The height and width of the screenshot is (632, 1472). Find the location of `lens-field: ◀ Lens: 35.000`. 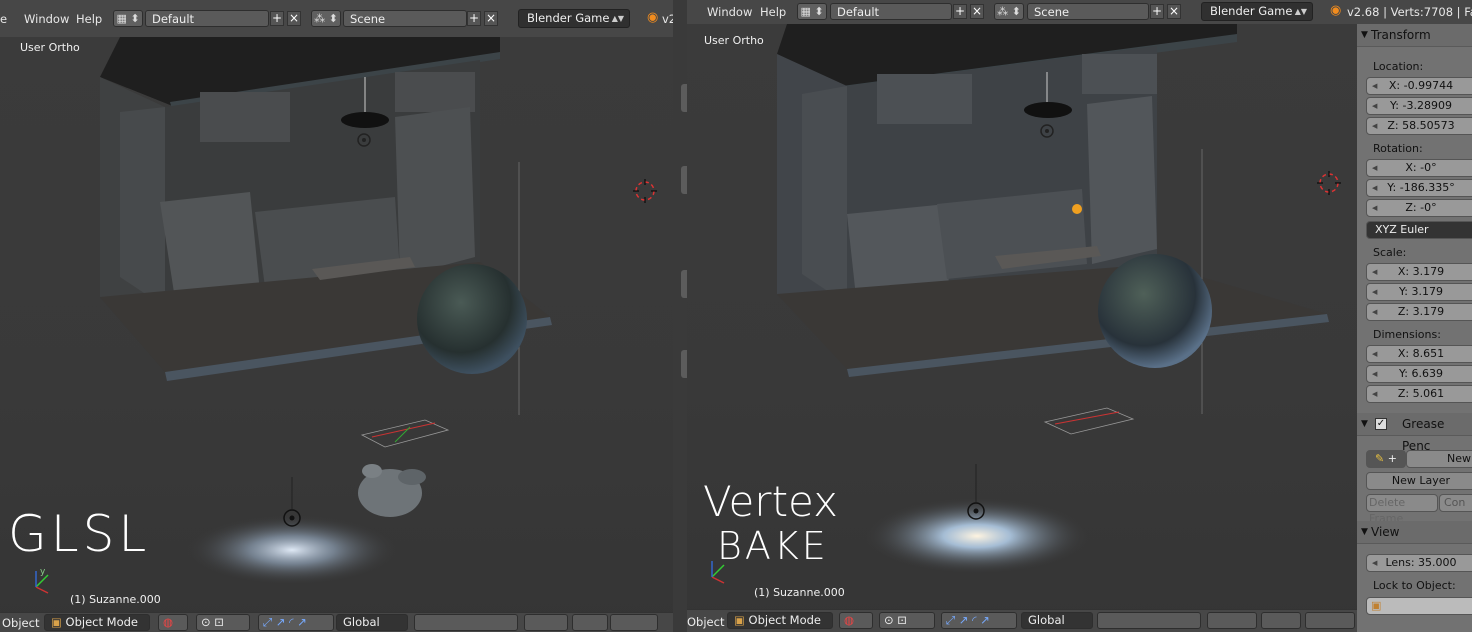

lens-field: ◀ Lens: 35.000 is located at coordinates (1419, 563).